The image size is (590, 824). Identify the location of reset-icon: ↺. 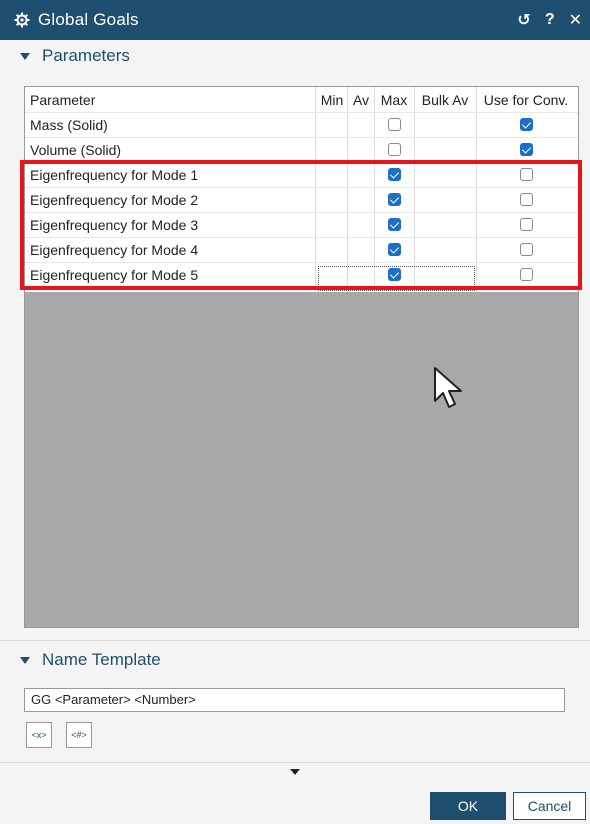
(523, 20).